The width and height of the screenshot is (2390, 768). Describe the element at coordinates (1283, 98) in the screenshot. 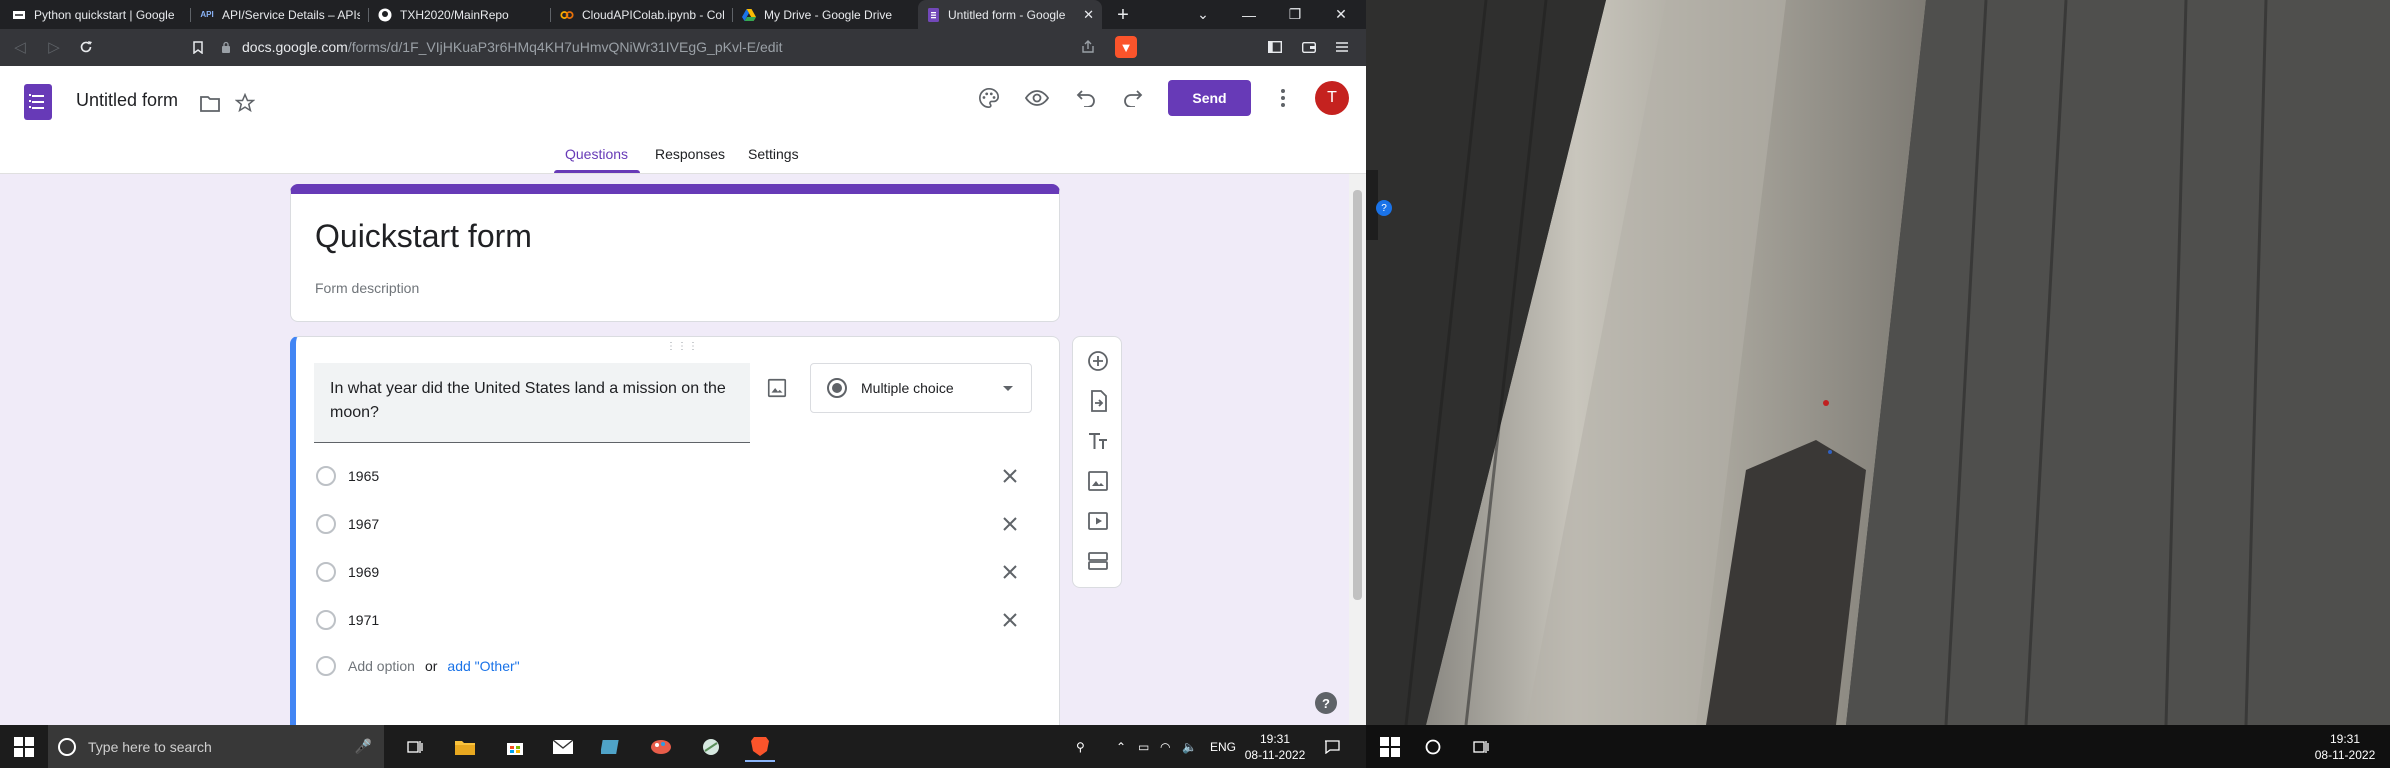

I see `more-options-icon` at that location.